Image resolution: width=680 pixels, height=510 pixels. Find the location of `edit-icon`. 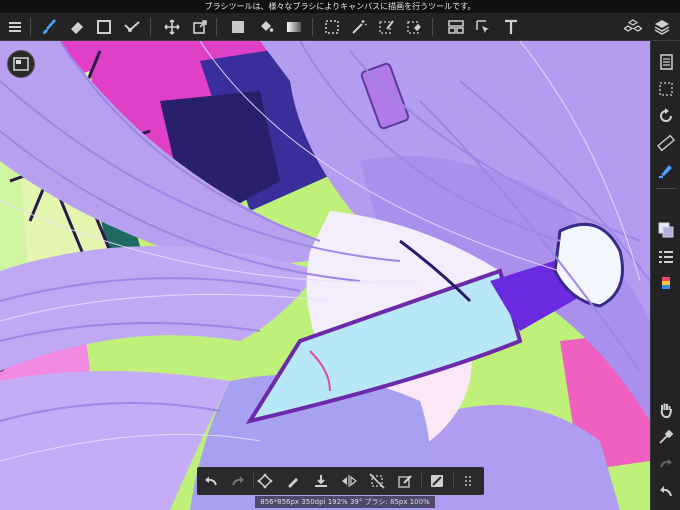

edit-icon is located at coordinates (405, 481).